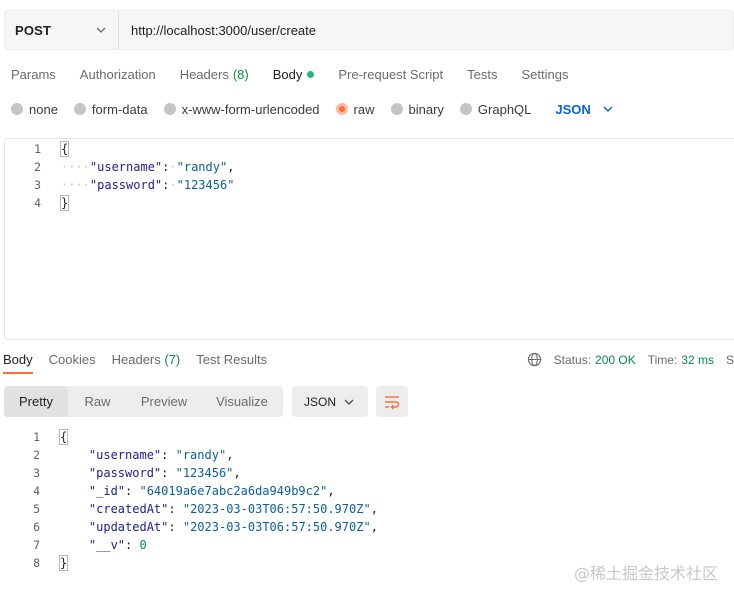 Image resolution: width=734 pixels, height=596 pixels. I want to click on json-key: "updatedAt", so click(128, 527).